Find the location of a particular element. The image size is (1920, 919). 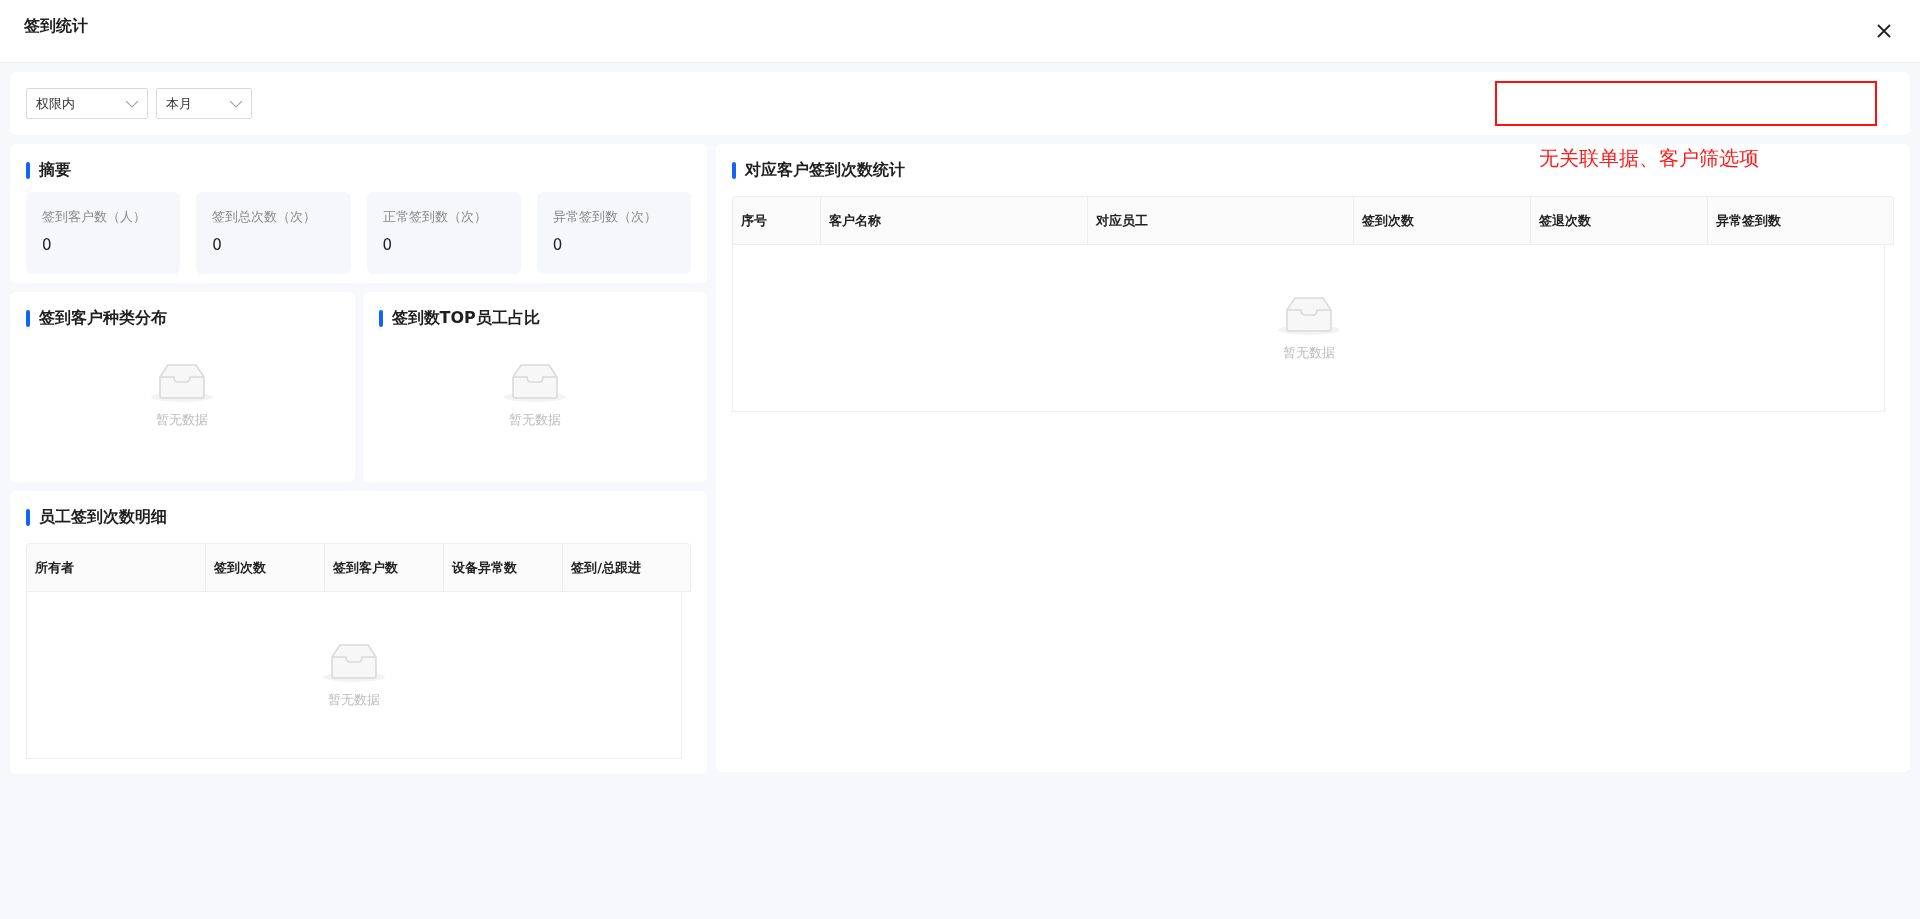

section-title: 员工签到次数明细 is located at coordinates (103, 517).